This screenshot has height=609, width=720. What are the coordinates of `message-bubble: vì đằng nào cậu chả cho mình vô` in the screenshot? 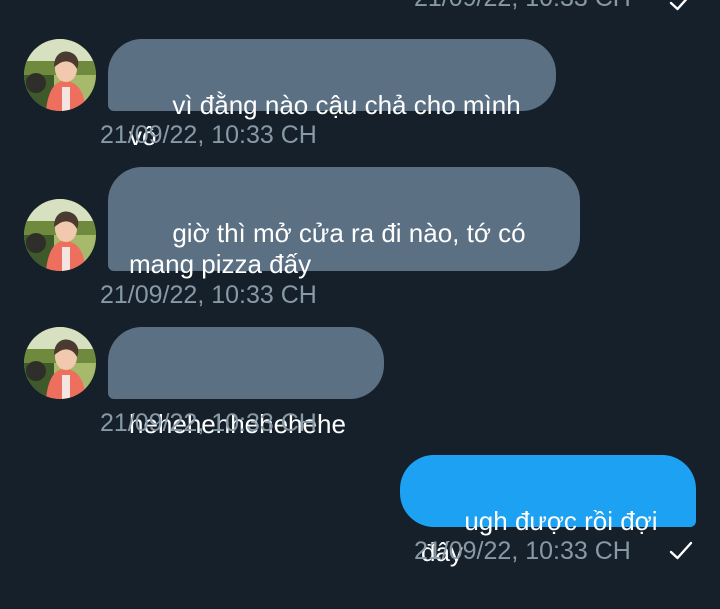 It's located at (332, 95).